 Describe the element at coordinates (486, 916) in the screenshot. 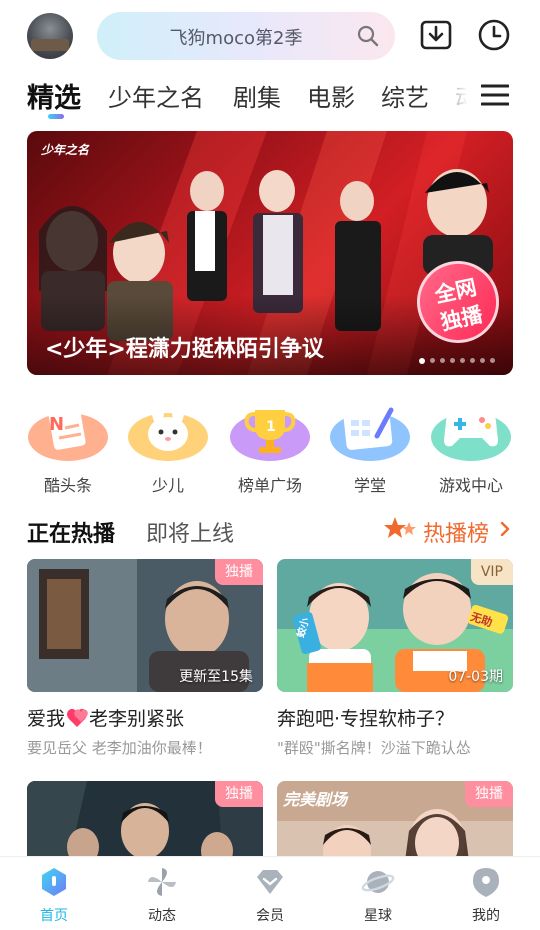

I see `nav-label: 我的` at that location.